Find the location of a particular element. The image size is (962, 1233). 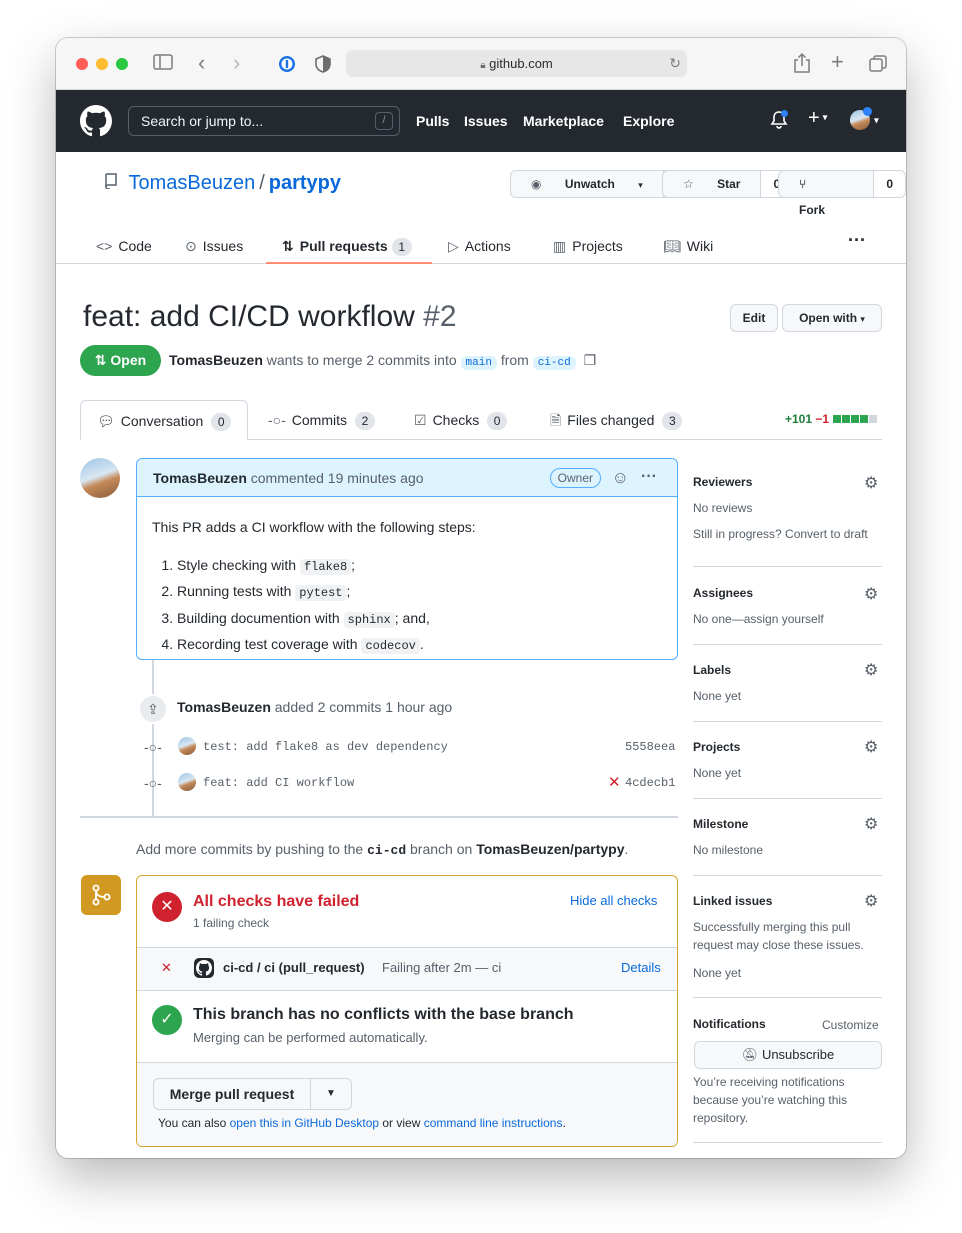

merge-pull-request-button: Merge pull request is located at coordinates (232, 1094).